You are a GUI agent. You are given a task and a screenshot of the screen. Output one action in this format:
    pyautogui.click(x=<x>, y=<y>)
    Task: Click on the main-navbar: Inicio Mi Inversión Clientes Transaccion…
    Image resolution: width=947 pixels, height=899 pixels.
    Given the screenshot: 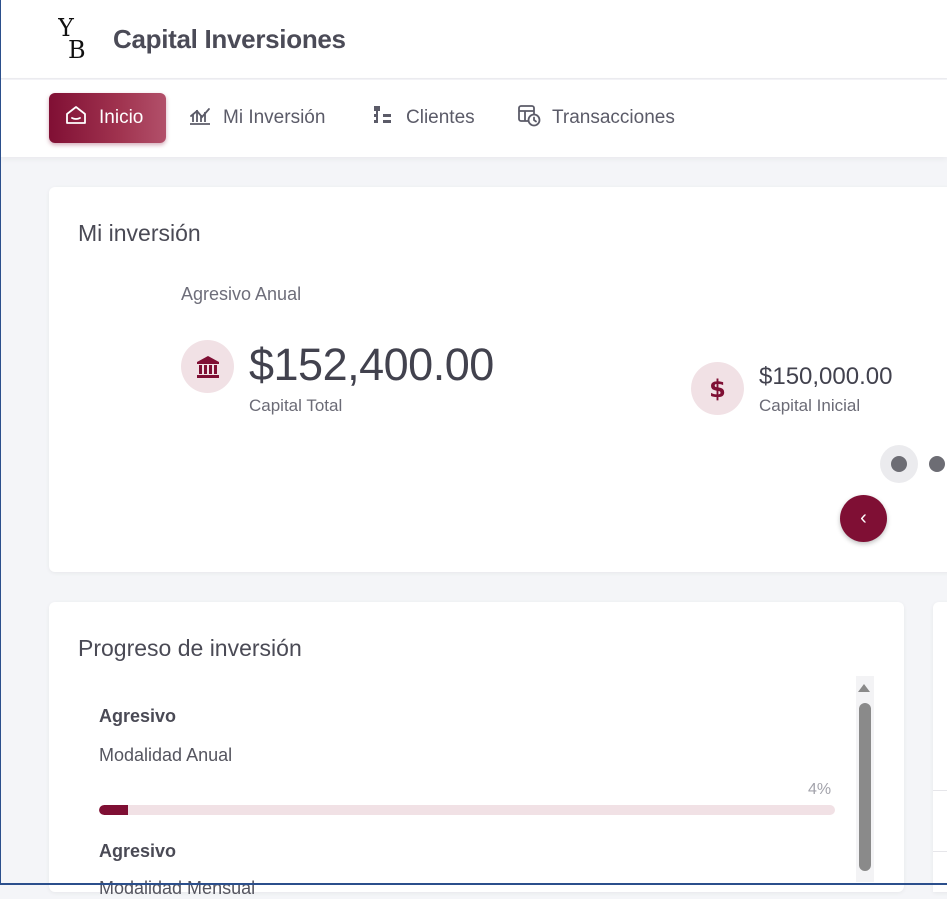 What is the action you would take?
    pyautogui.click(x=473, y=118)
    